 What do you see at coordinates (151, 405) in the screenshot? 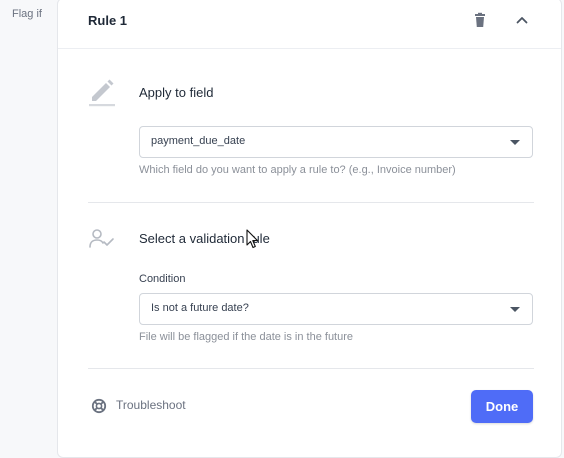
I see `troubleshoot-label: Troubleshoot` at bounding box center [151, 405].